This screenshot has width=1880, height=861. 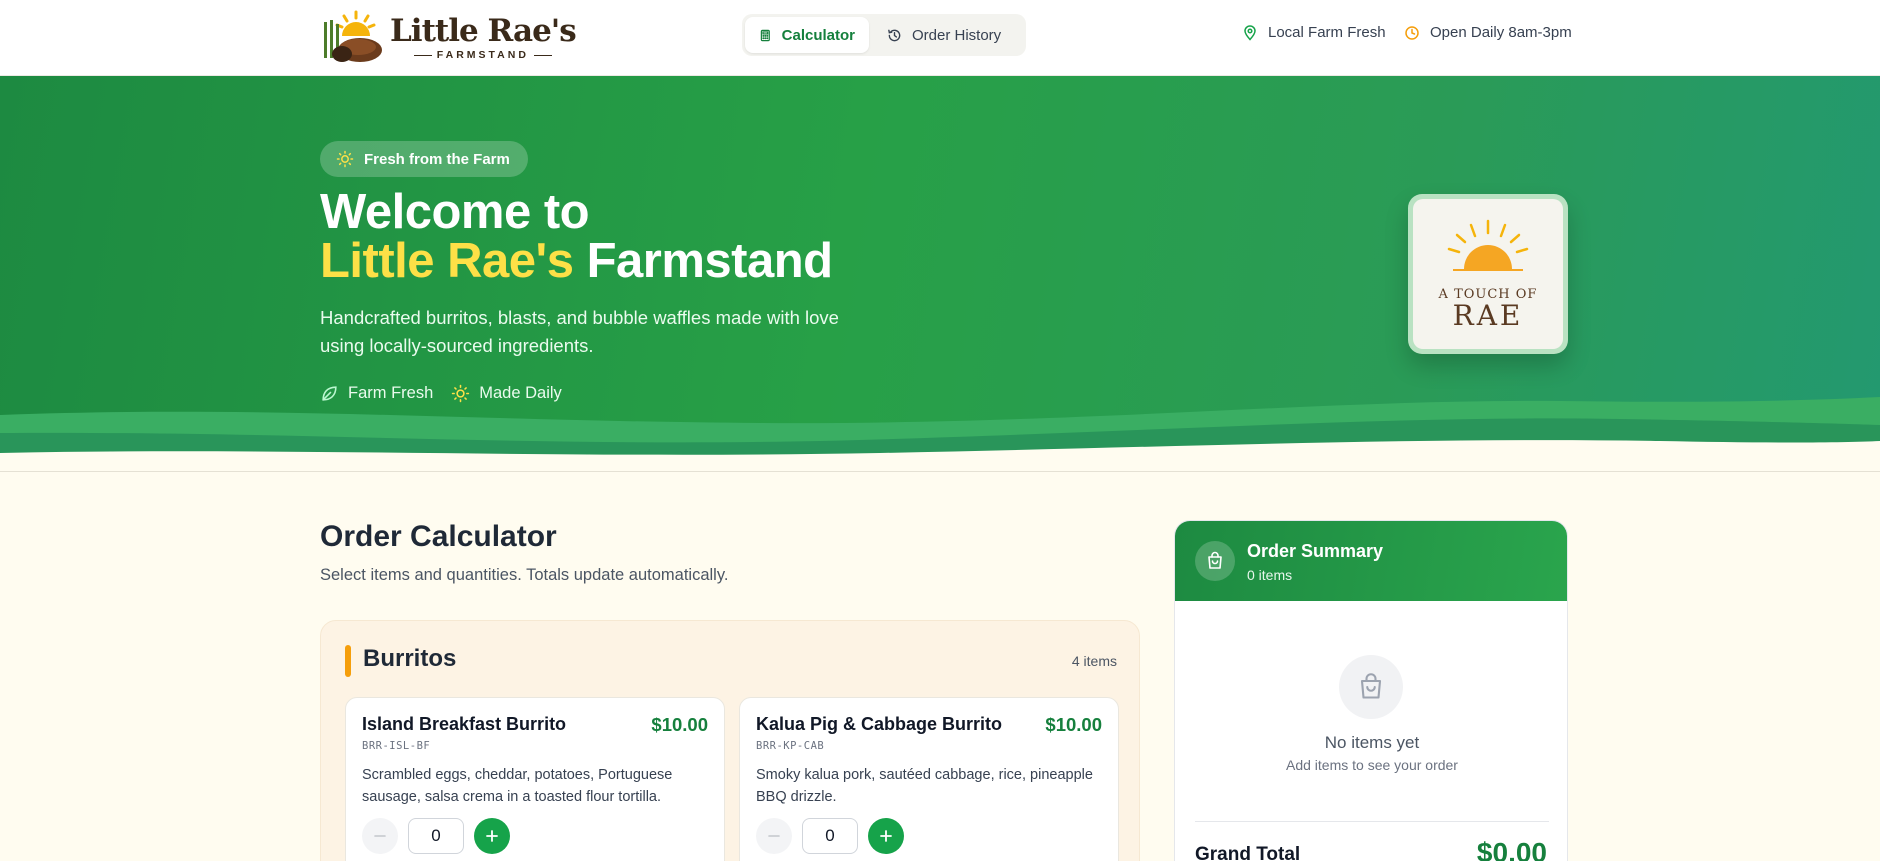 What do you see at coordinates (765, 35) in the screenshot?
I see `calculator-icon` at bounding box center [765, 35].